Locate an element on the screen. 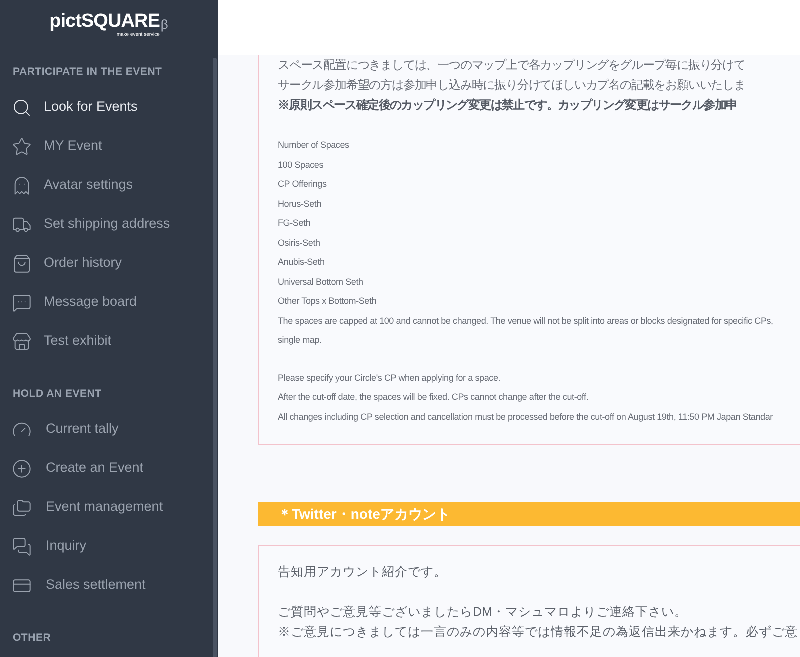 The width and height of the screenshot is (800, 657). account-text: 告知用アカウント紹介です。 is located at coordinates (363, 572).